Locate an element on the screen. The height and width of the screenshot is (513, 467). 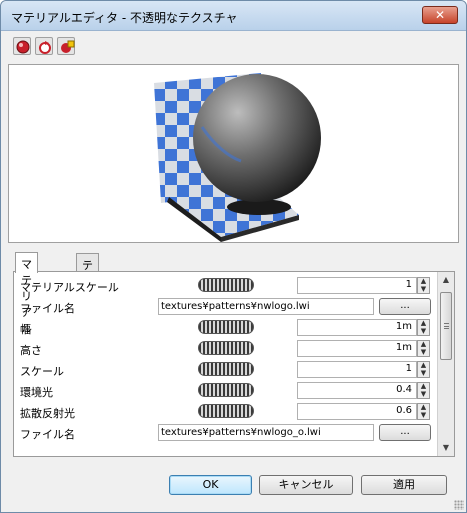
row-label: ファイル名 is located at coordinates (47, 434).